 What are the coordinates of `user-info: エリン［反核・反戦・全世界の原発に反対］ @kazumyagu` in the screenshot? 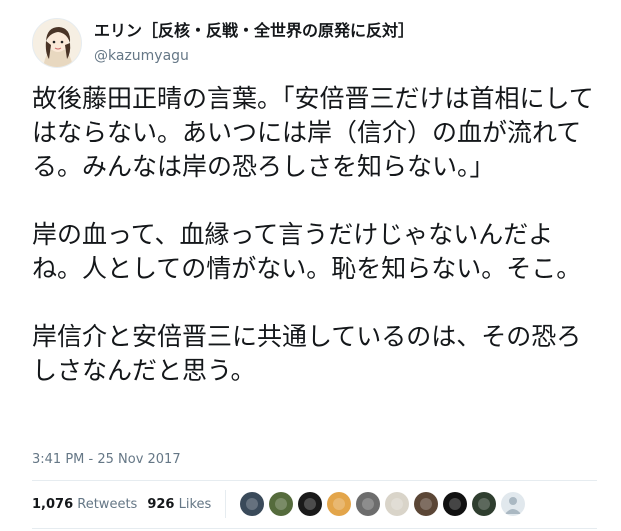 It's located at (254, 43).